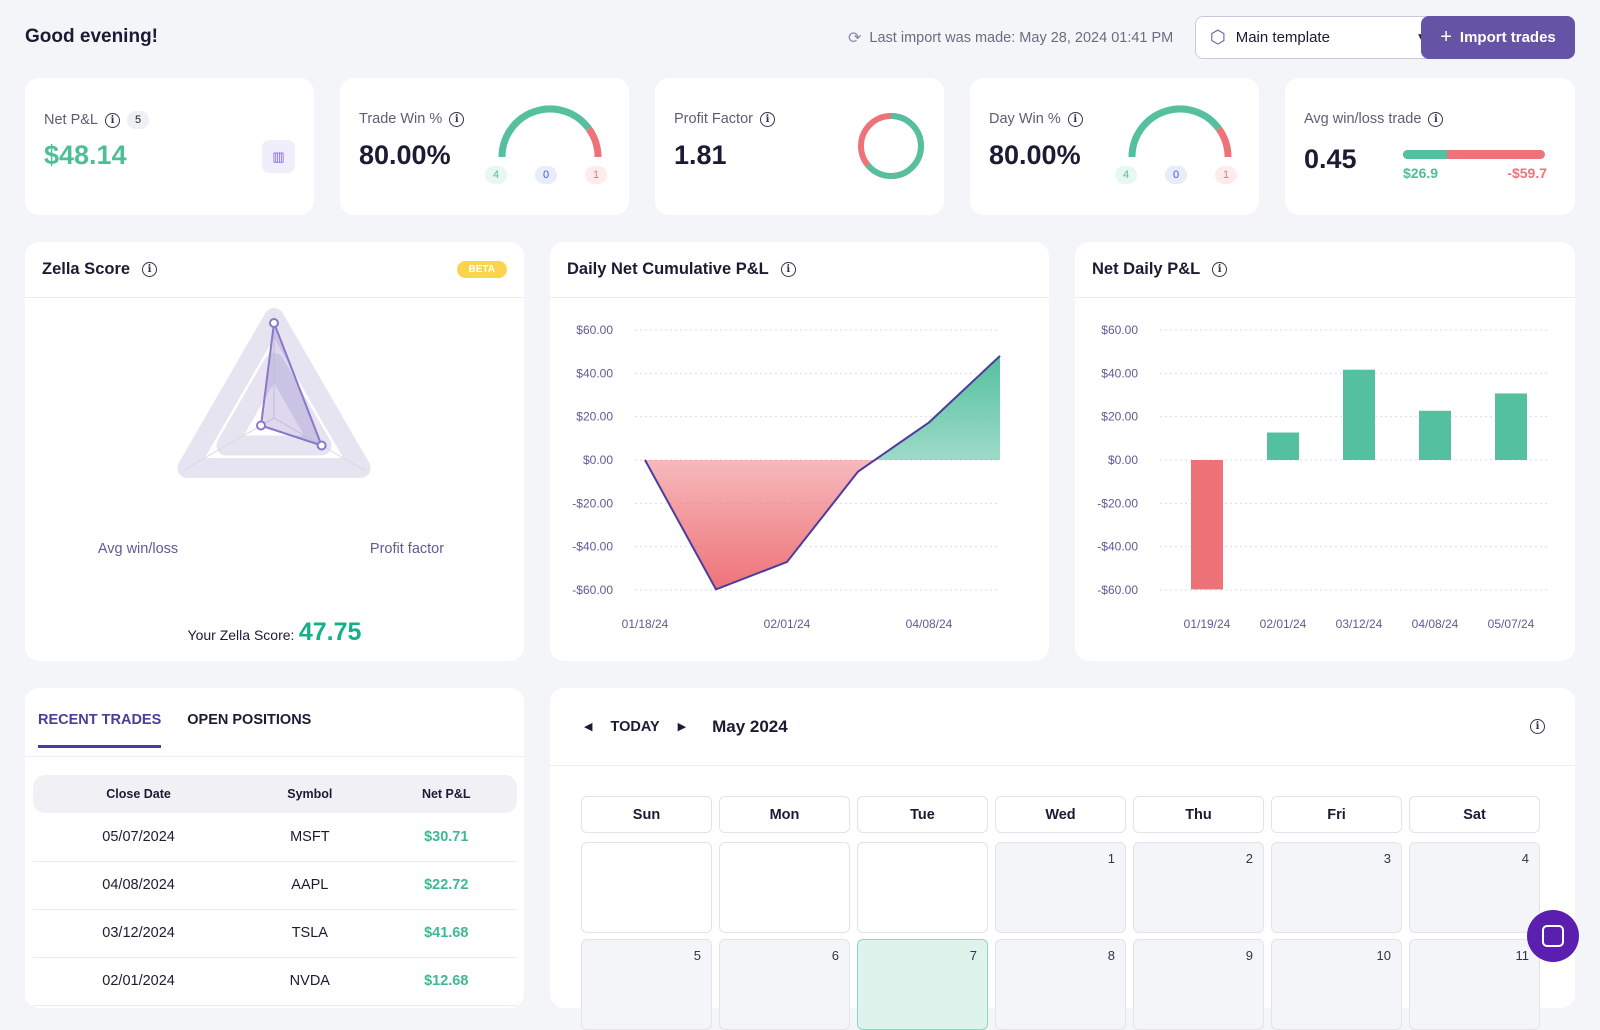  I want to click on table-row: 04/08/2024 AAPL $22.72, so click(275, 885).